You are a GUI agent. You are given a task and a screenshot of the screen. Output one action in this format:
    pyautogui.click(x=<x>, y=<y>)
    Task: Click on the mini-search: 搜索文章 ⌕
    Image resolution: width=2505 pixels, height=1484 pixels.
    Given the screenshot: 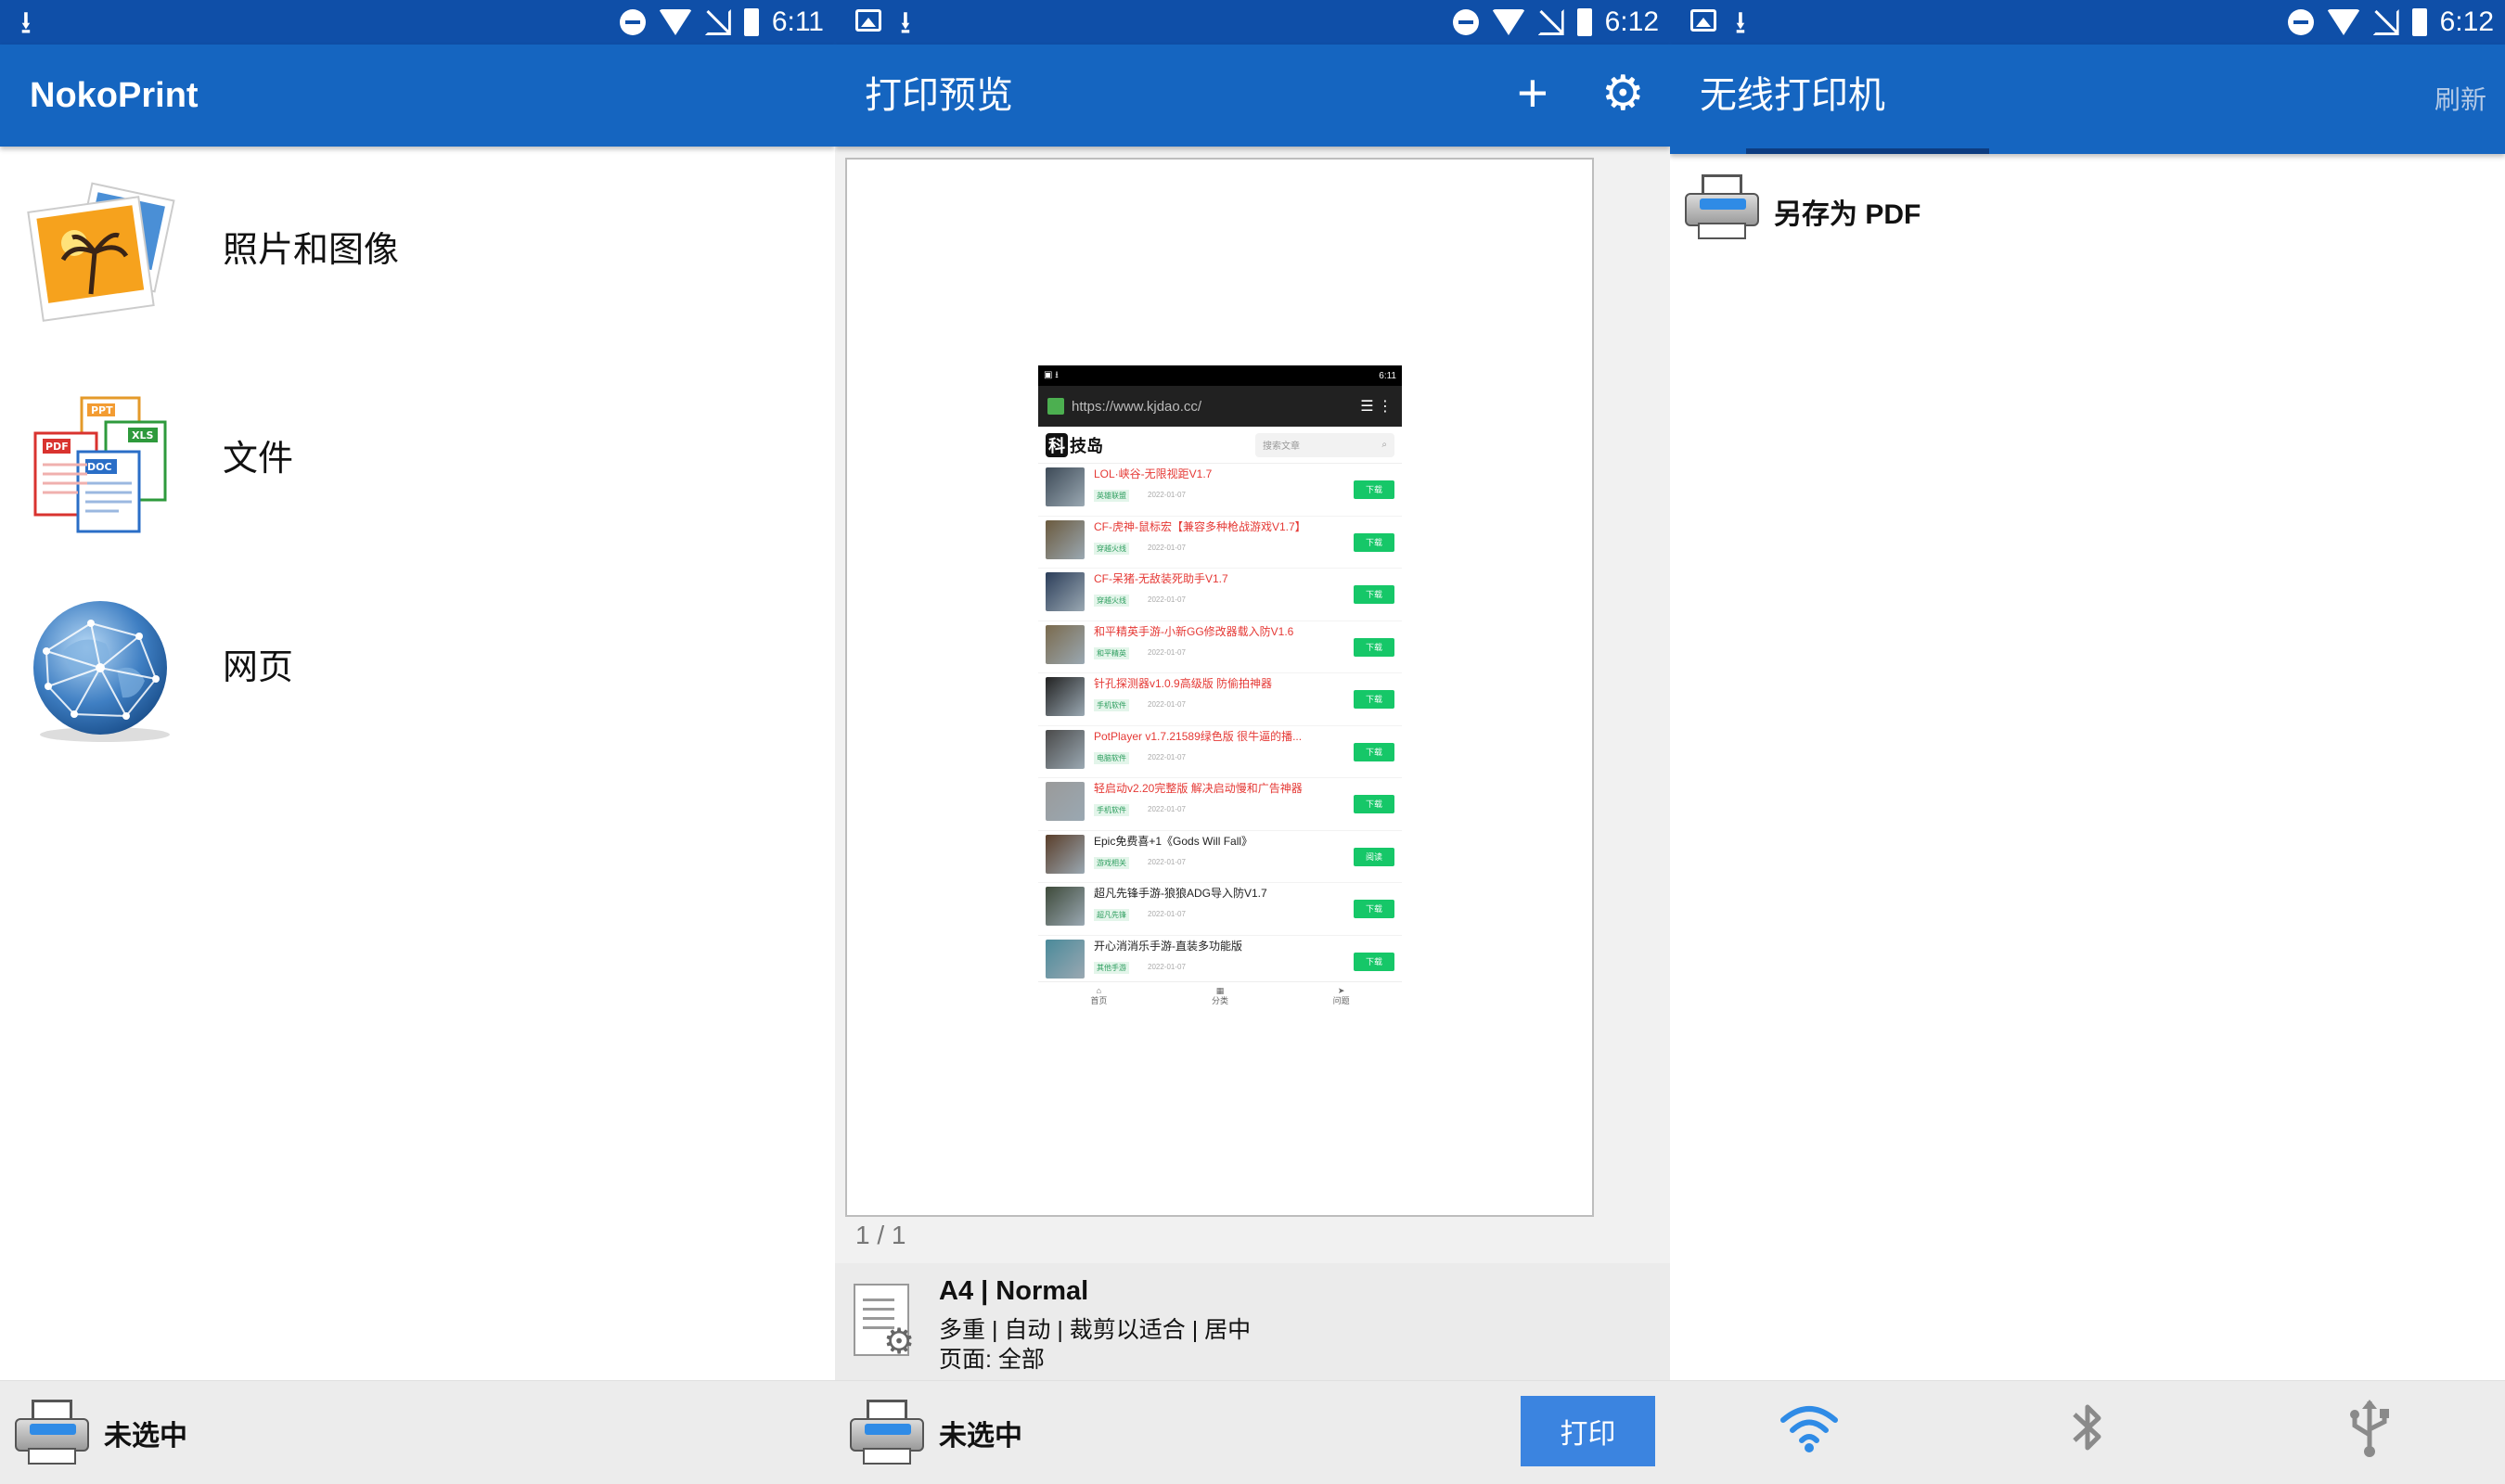 What is the action you would take?
    pyautogui.click(x=1324, y=444)
    